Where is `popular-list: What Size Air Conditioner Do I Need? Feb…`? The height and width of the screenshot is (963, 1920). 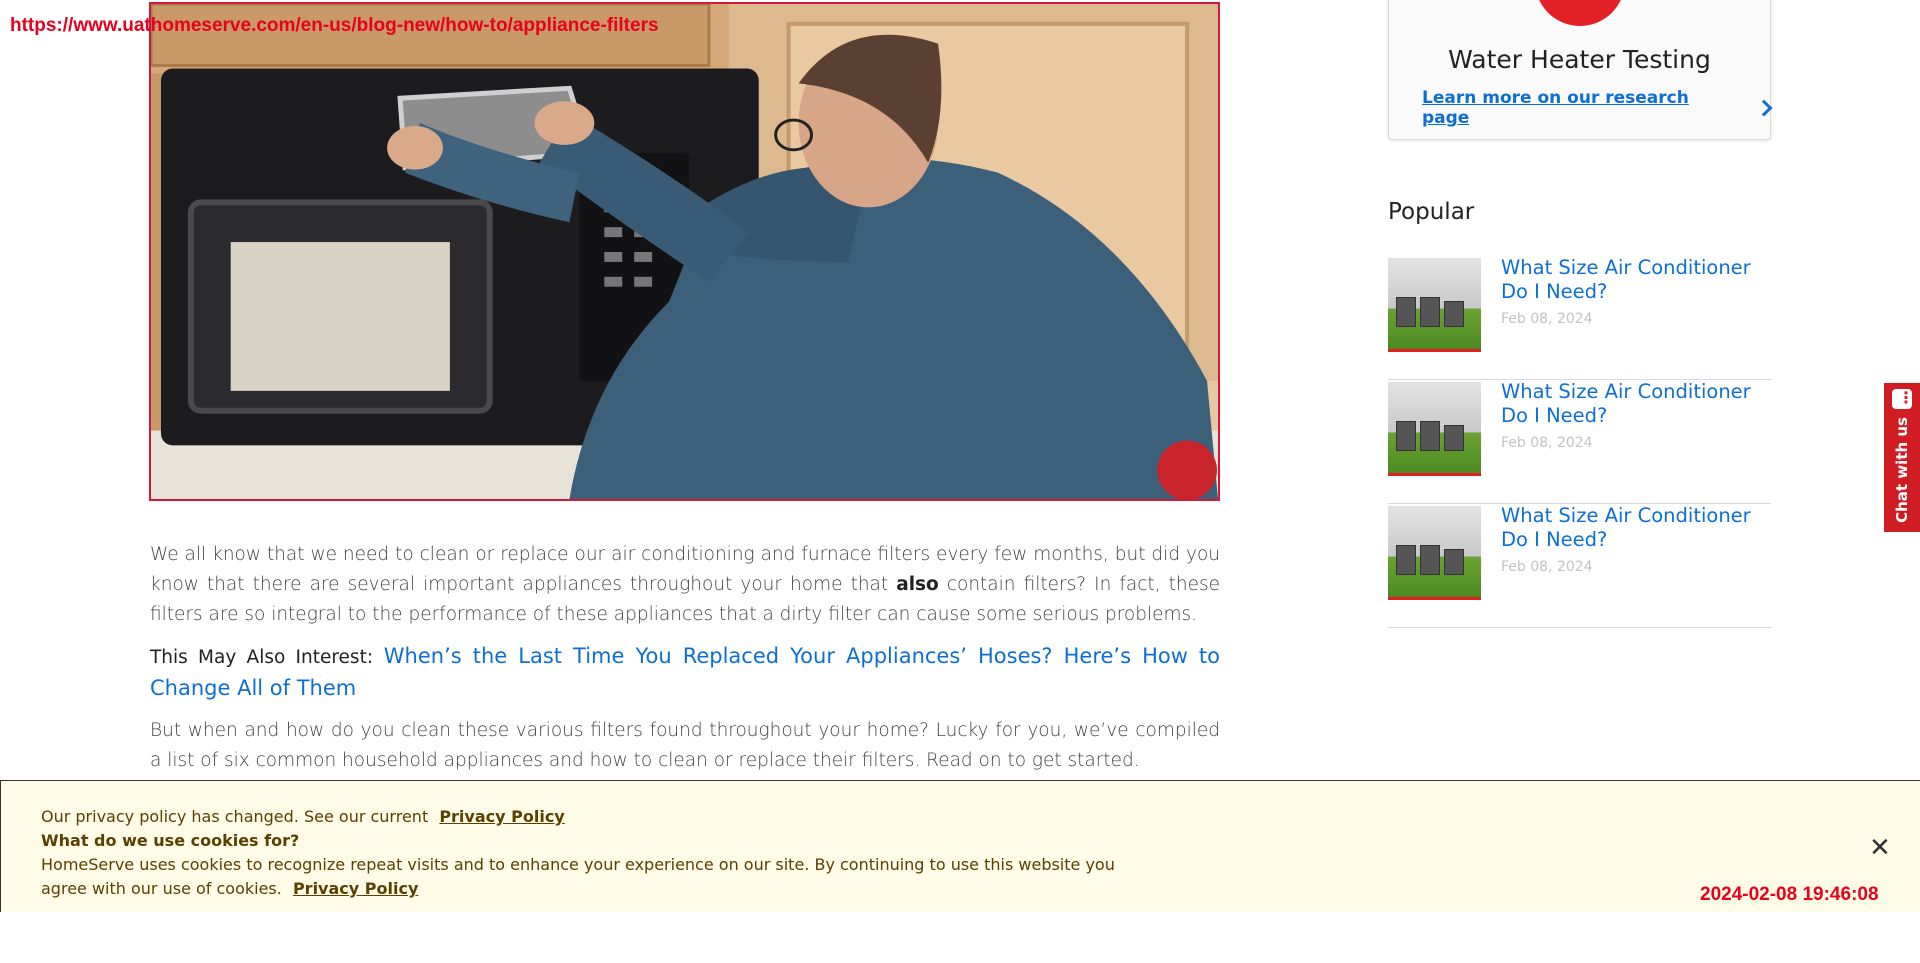 popular-list: What Size Air Conditioner Do I Need? Feb… is located at coordinates (1579, 442).